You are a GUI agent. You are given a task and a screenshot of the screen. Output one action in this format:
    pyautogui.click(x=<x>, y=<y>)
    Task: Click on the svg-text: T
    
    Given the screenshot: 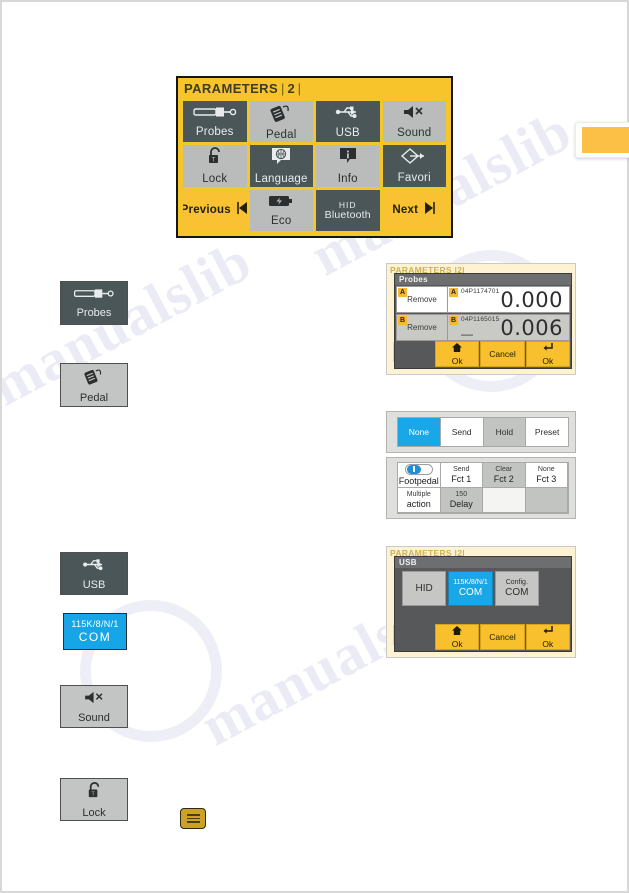 What is the action you would take?
    pyautogui.click(x=93, y=794)
    